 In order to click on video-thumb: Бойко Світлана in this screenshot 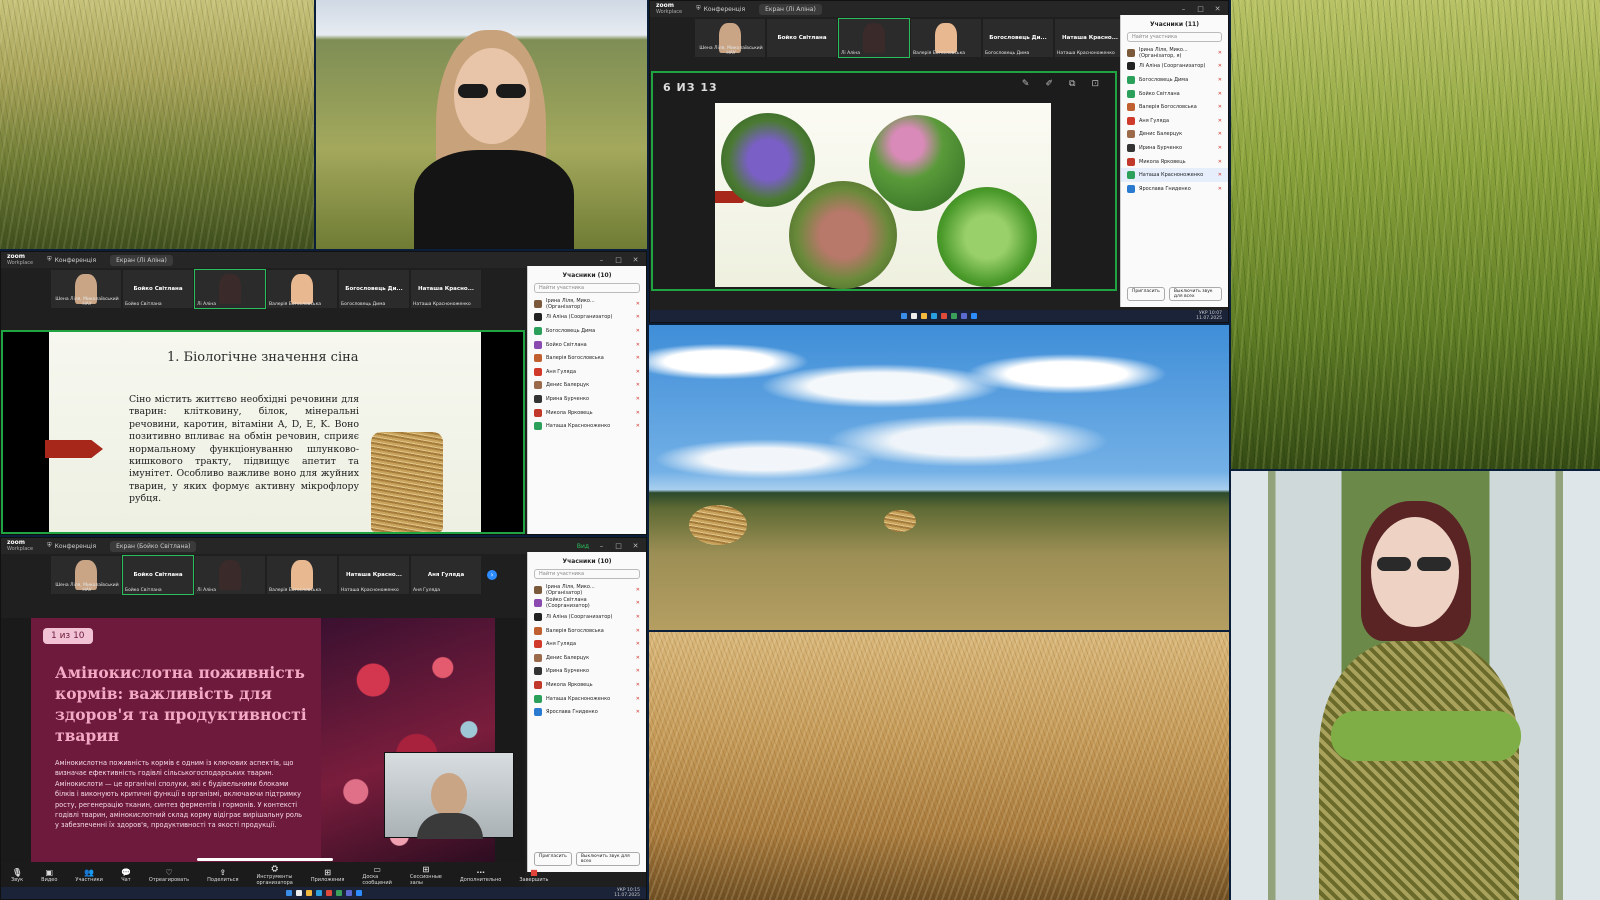, I will do `click(802, 38)`.